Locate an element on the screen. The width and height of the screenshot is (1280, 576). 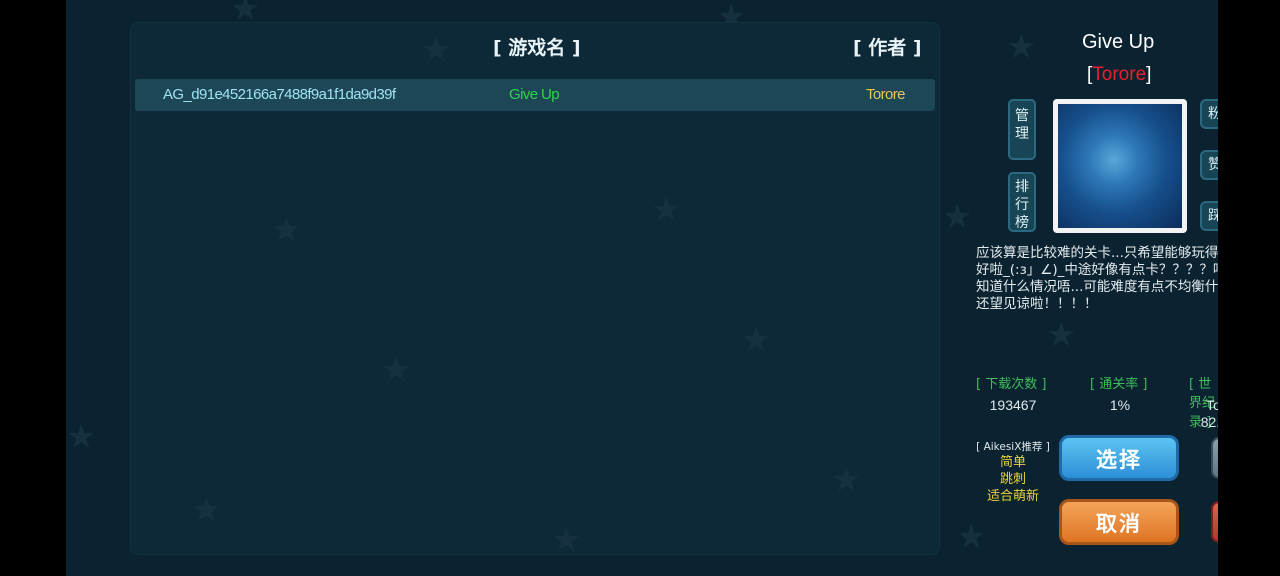
world-record-time: 82.2261 is located at coordinates (1209, 422).